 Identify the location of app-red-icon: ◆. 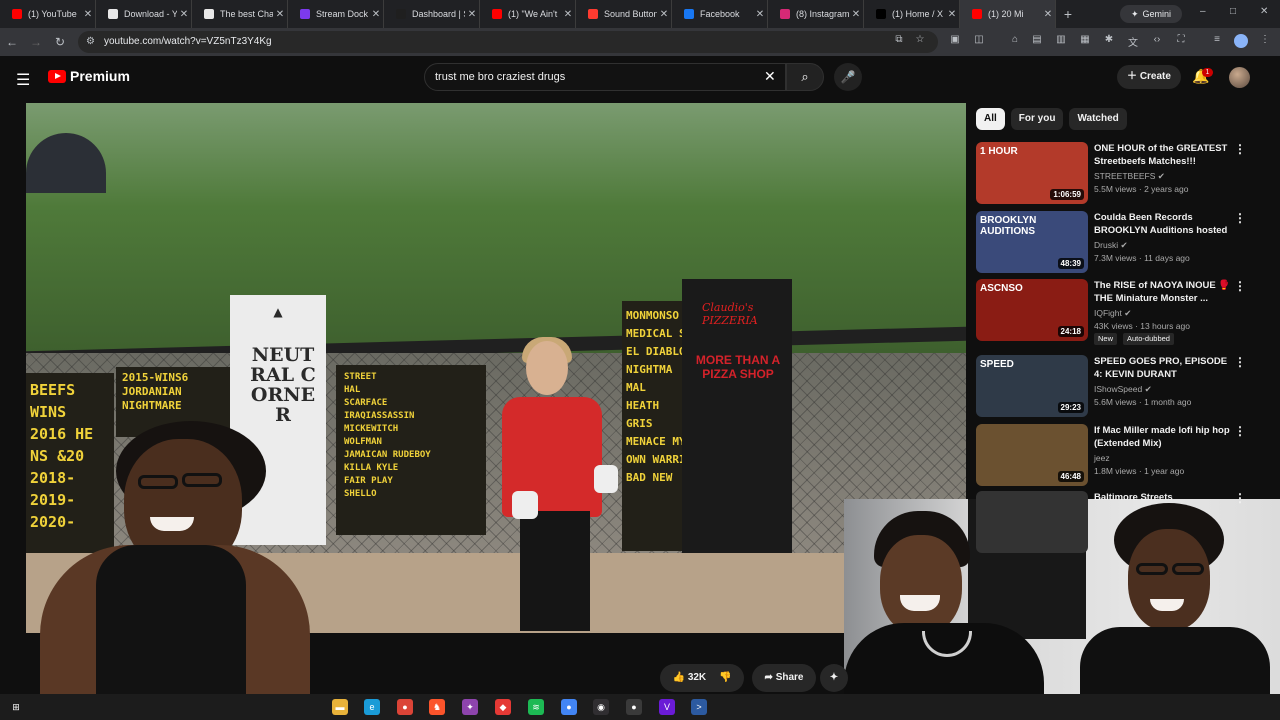
(503, 707).